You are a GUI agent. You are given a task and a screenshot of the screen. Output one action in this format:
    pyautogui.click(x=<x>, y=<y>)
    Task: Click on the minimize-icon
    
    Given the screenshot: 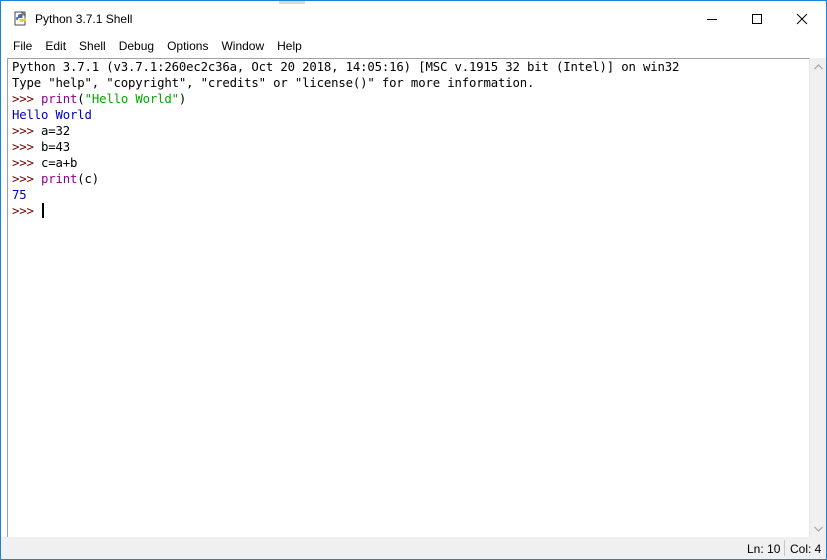 What is the action you would take?
    pyautogui.click(x=712, y=19)
    